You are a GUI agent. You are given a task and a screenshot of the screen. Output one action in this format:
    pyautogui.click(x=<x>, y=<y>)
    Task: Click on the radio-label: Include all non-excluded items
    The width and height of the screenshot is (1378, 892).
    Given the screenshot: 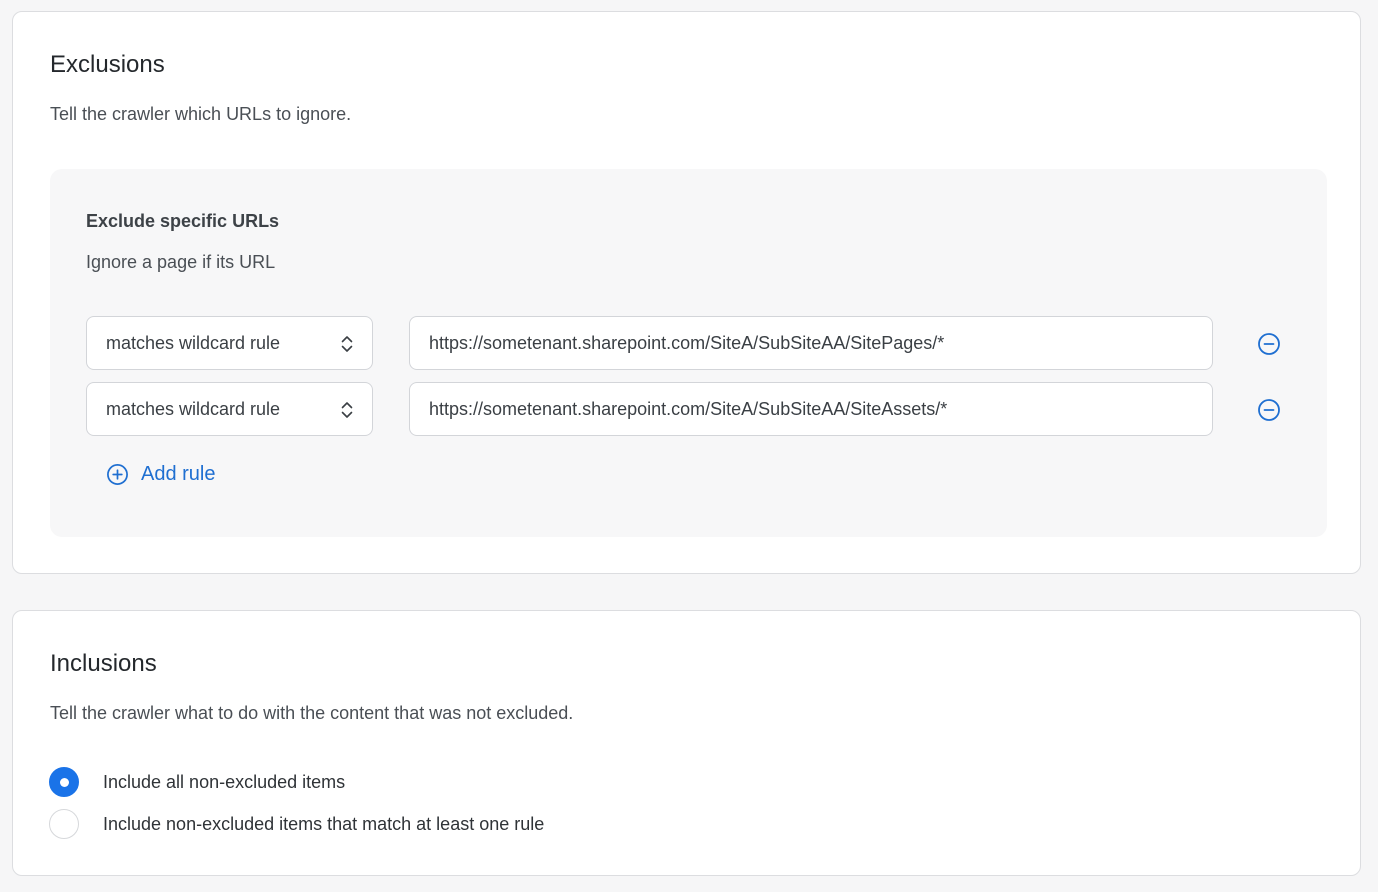 What is the action you would take?
    pyautogui.click(x=224, y=782)
    